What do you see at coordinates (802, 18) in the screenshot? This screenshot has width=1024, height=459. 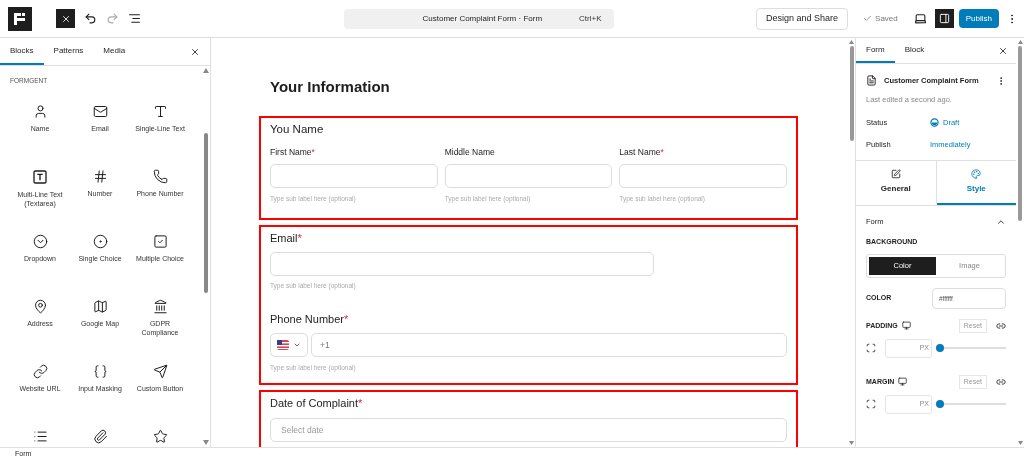 I see `design-and-share-button: Design and Share` at bounding box center [802, 18].